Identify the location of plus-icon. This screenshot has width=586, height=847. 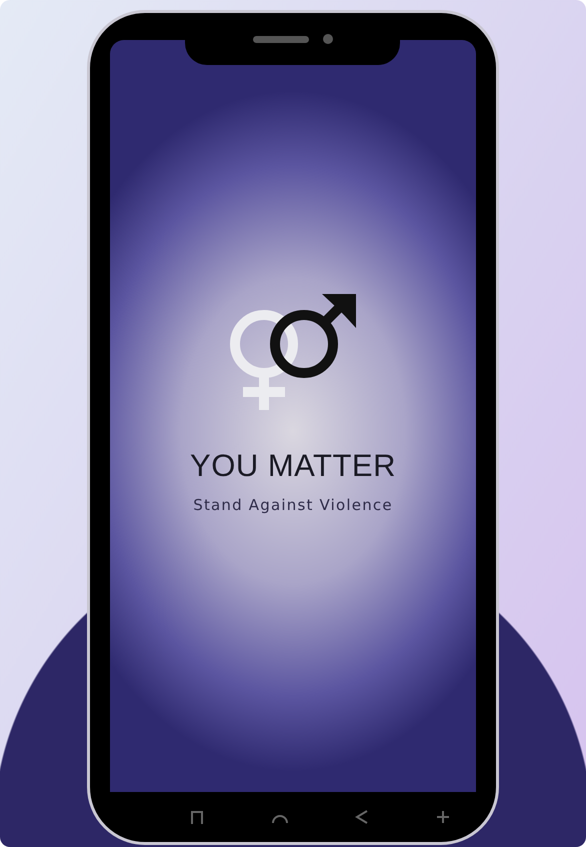
(443, 817).